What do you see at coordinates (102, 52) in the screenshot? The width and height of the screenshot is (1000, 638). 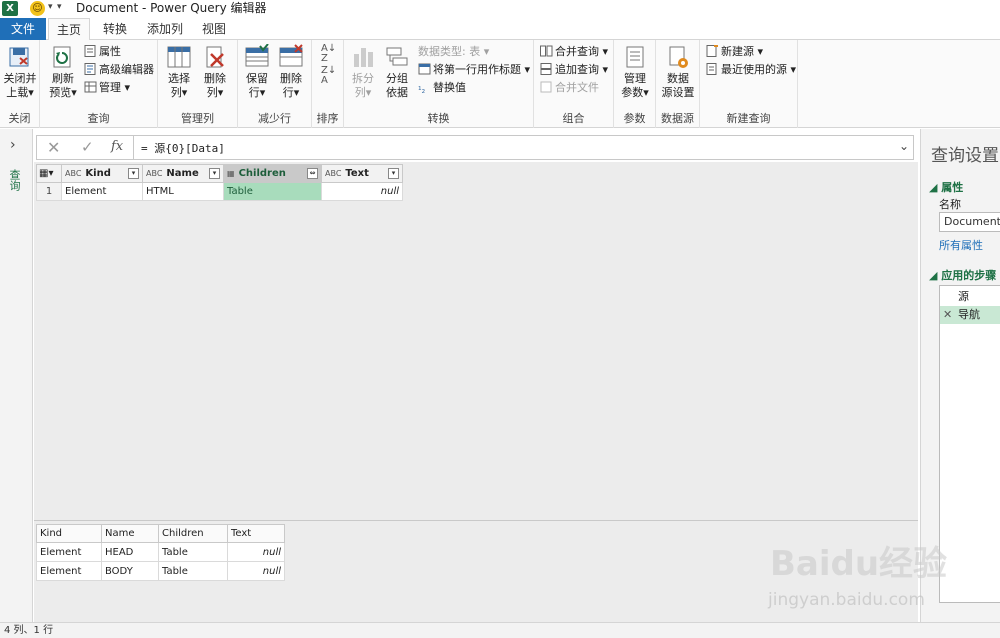 I see `properties-button: 属性` at bounding box center [102, 52].